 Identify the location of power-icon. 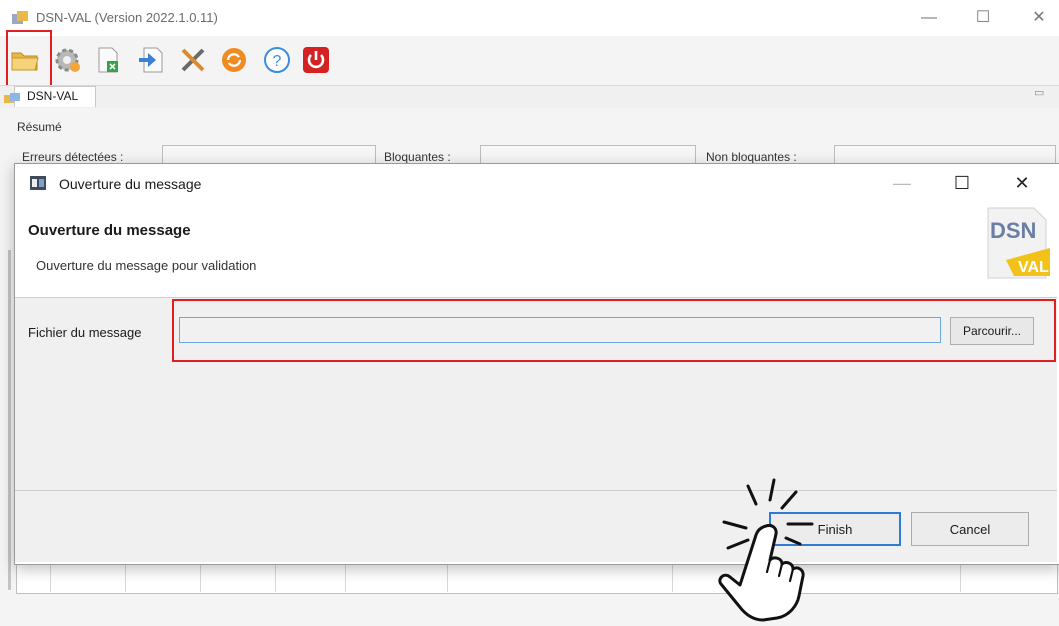
(316, 60).